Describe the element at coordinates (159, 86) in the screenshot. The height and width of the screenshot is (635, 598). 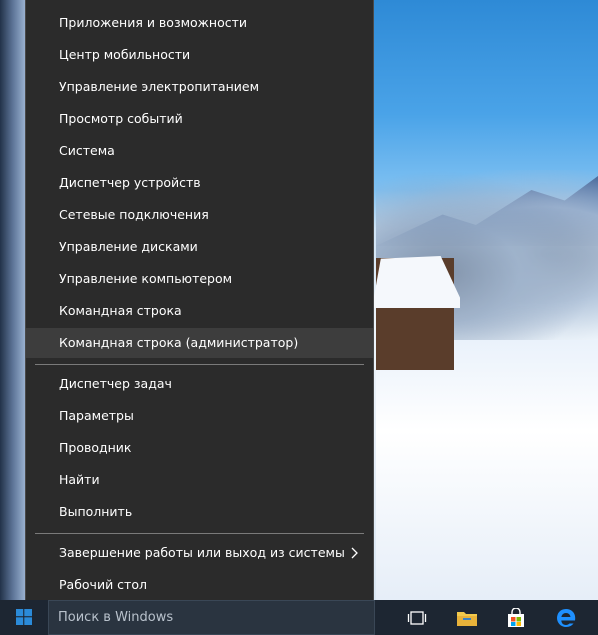
I see `menu-item-label: Управление электропитанием` at that location.